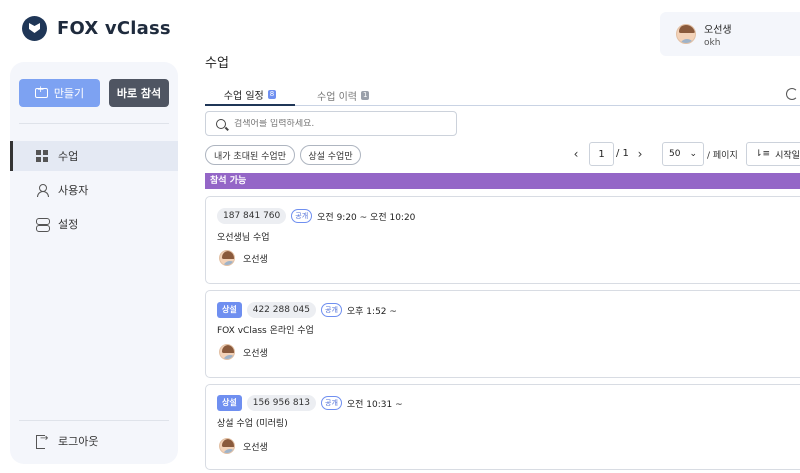  Describe the element at coordinates (622, 153) in the screenshot. I see `page-total: / 1` at that location.